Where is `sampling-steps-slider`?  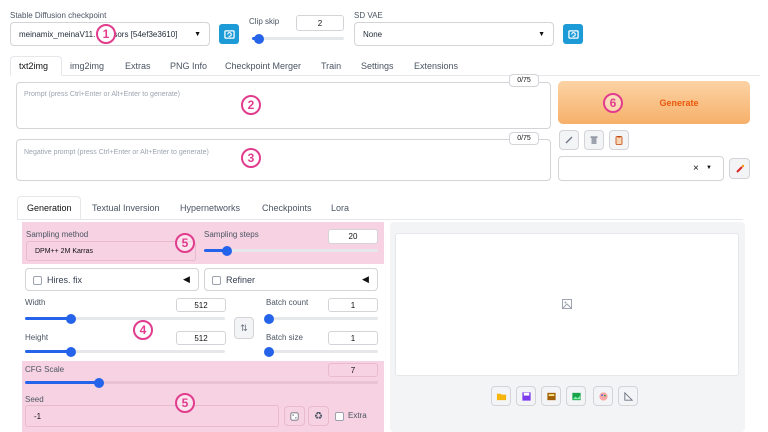
sampling-steps-slider is located at coordinates (291, 250).